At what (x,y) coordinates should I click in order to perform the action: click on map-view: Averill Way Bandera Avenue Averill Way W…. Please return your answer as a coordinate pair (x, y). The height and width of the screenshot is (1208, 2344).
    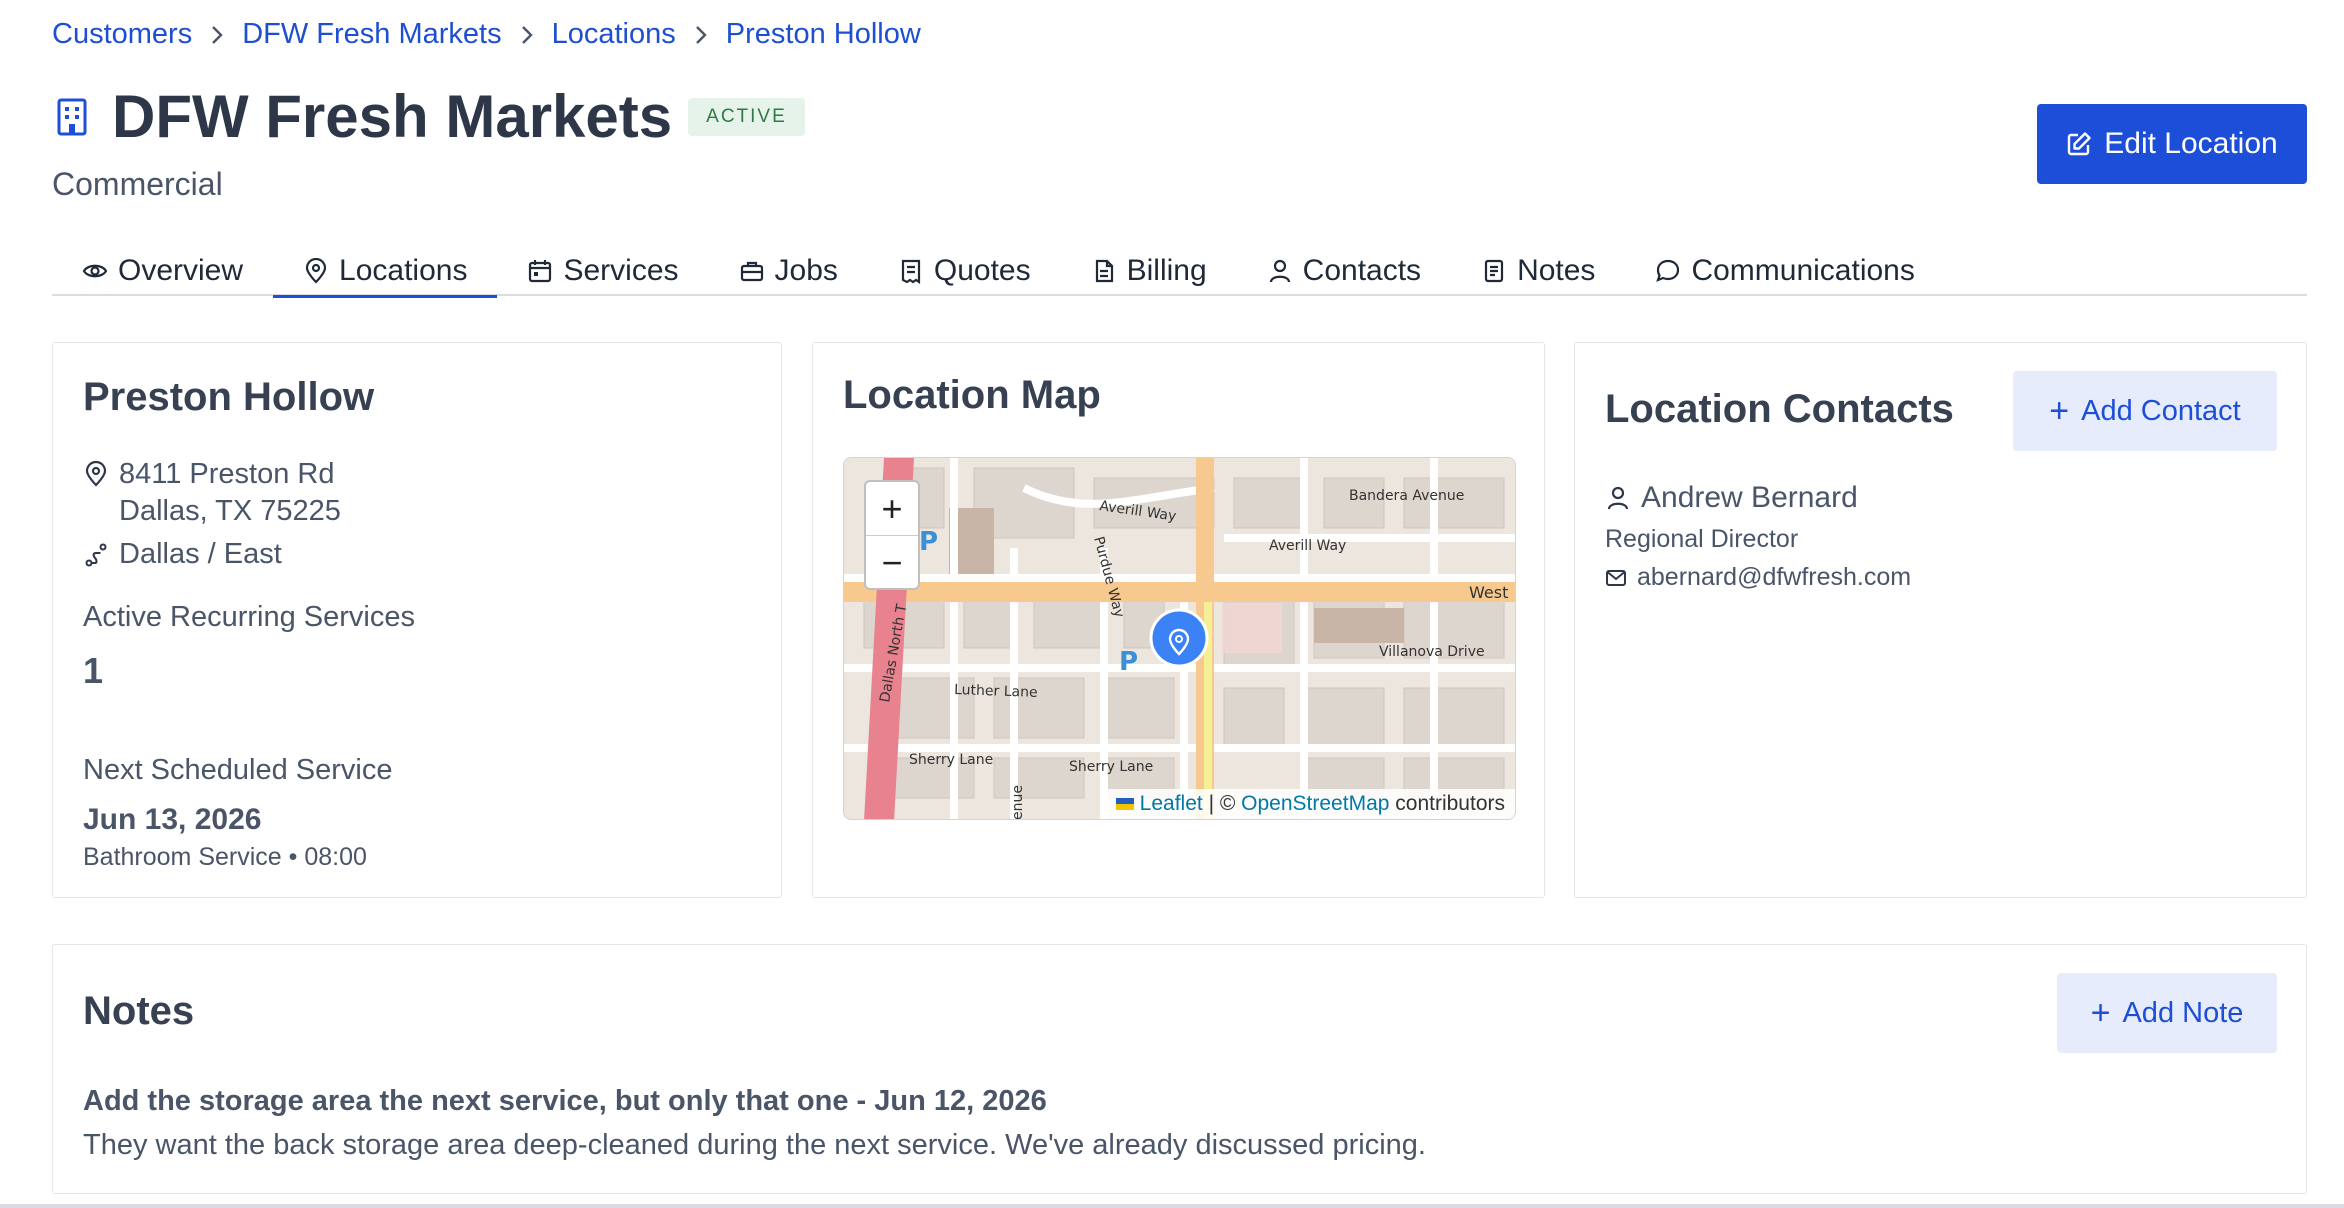
    Looking at the image, I should click on (1179, 638).